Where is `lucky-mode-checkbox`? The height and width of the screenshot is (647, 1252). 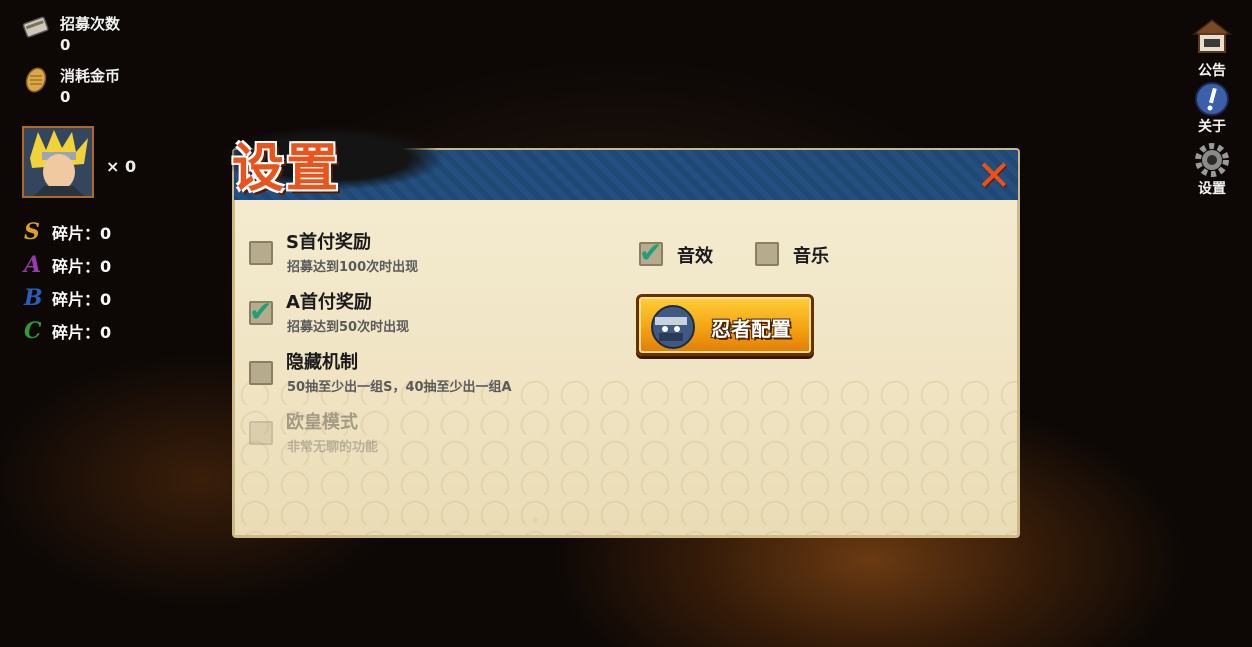
lucky-mode-checkbox is located at coordinates (261, 433).